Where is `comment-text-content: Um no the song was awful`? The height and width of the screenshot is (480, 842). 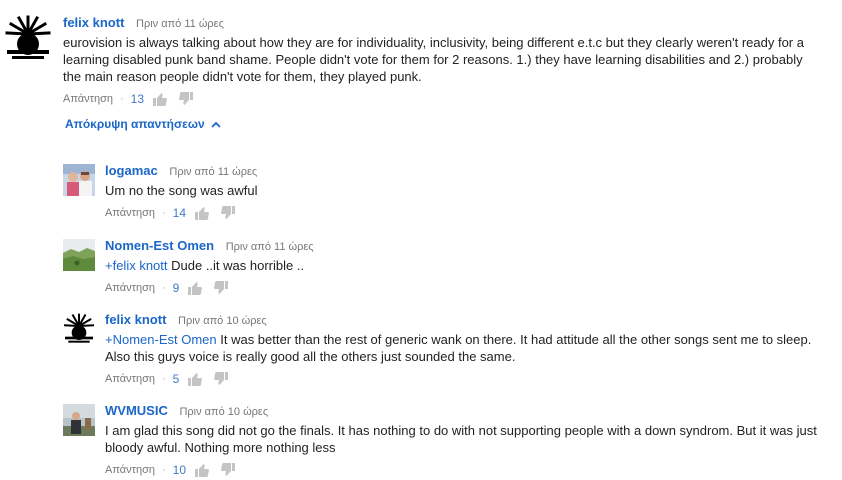 comment-text-content: Um no the song was awful is located at coordinates (181, 190).